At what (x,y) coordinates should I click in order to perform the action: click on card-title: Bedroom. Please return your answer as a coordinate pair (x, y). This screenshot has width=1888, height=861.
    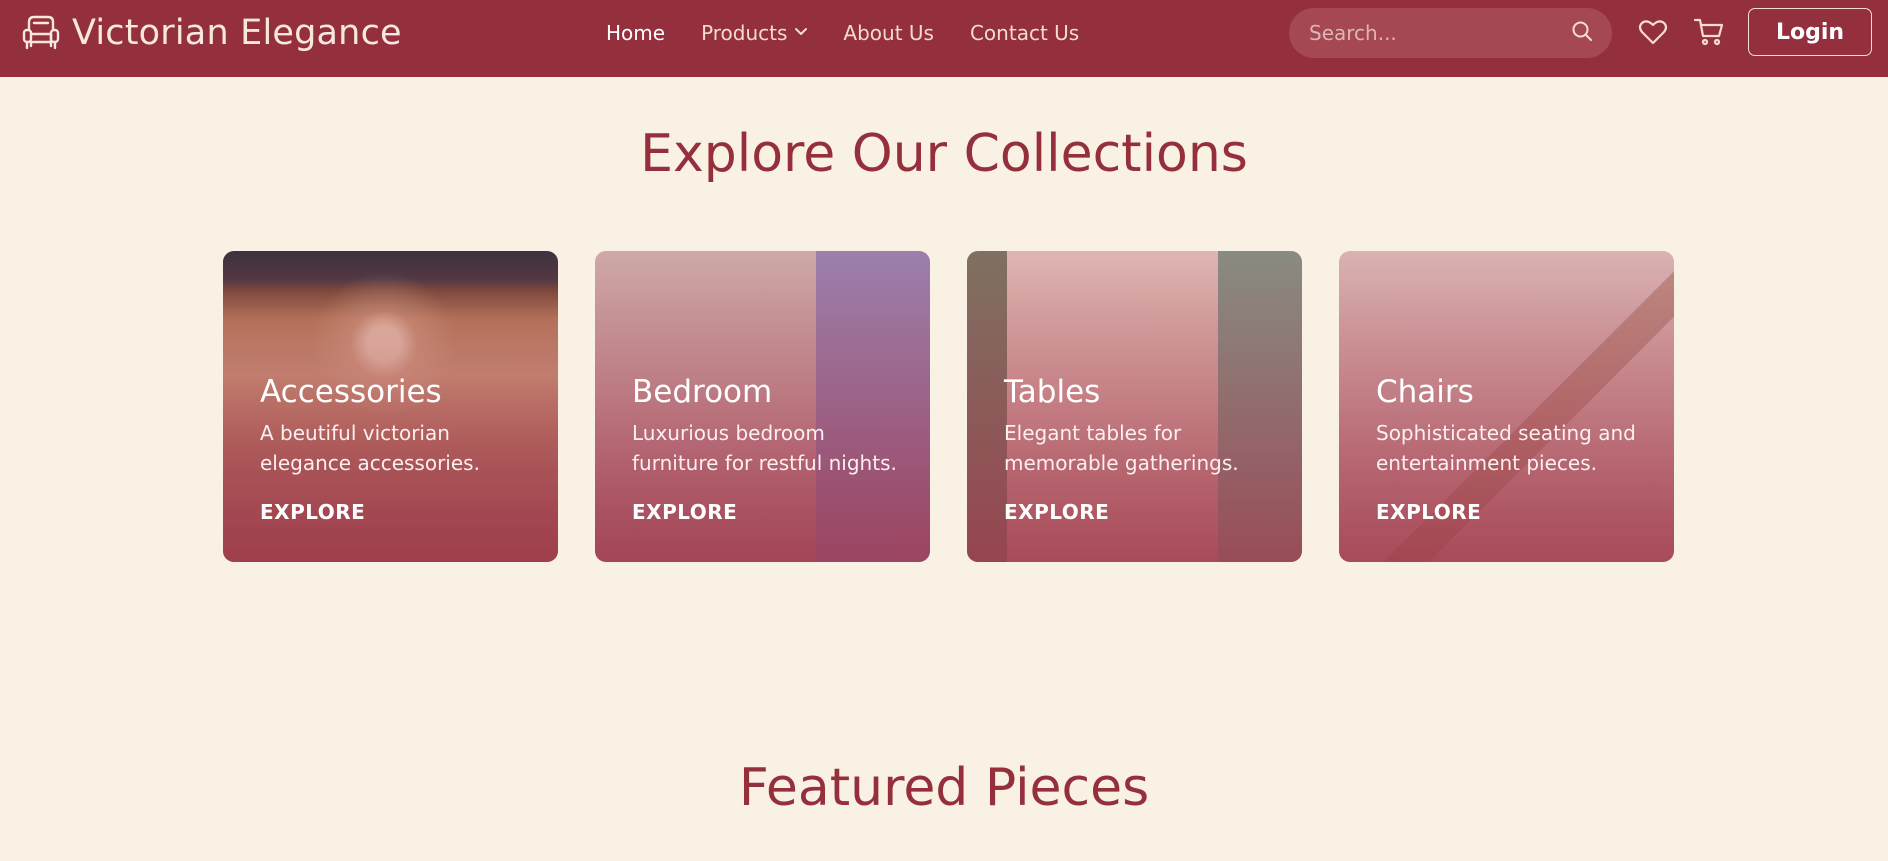
    Looking at the image, I should click on (702, 392).